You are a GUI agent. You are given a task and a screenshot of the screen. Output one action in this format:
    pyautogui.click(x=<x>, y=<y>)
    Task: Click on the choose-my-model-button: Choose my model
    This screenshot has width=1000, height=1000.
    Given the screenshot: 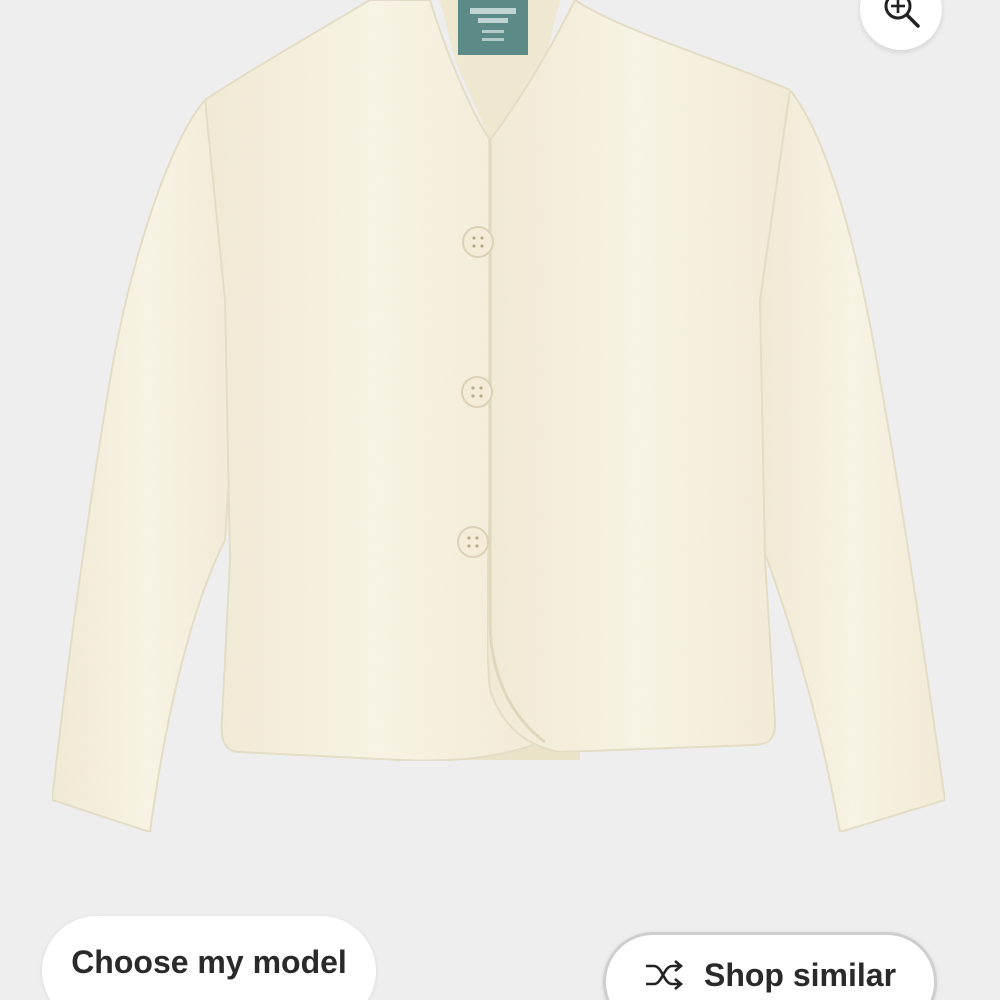 What is the action you would take?
    pyautogui.click(x=209, y=958)
    